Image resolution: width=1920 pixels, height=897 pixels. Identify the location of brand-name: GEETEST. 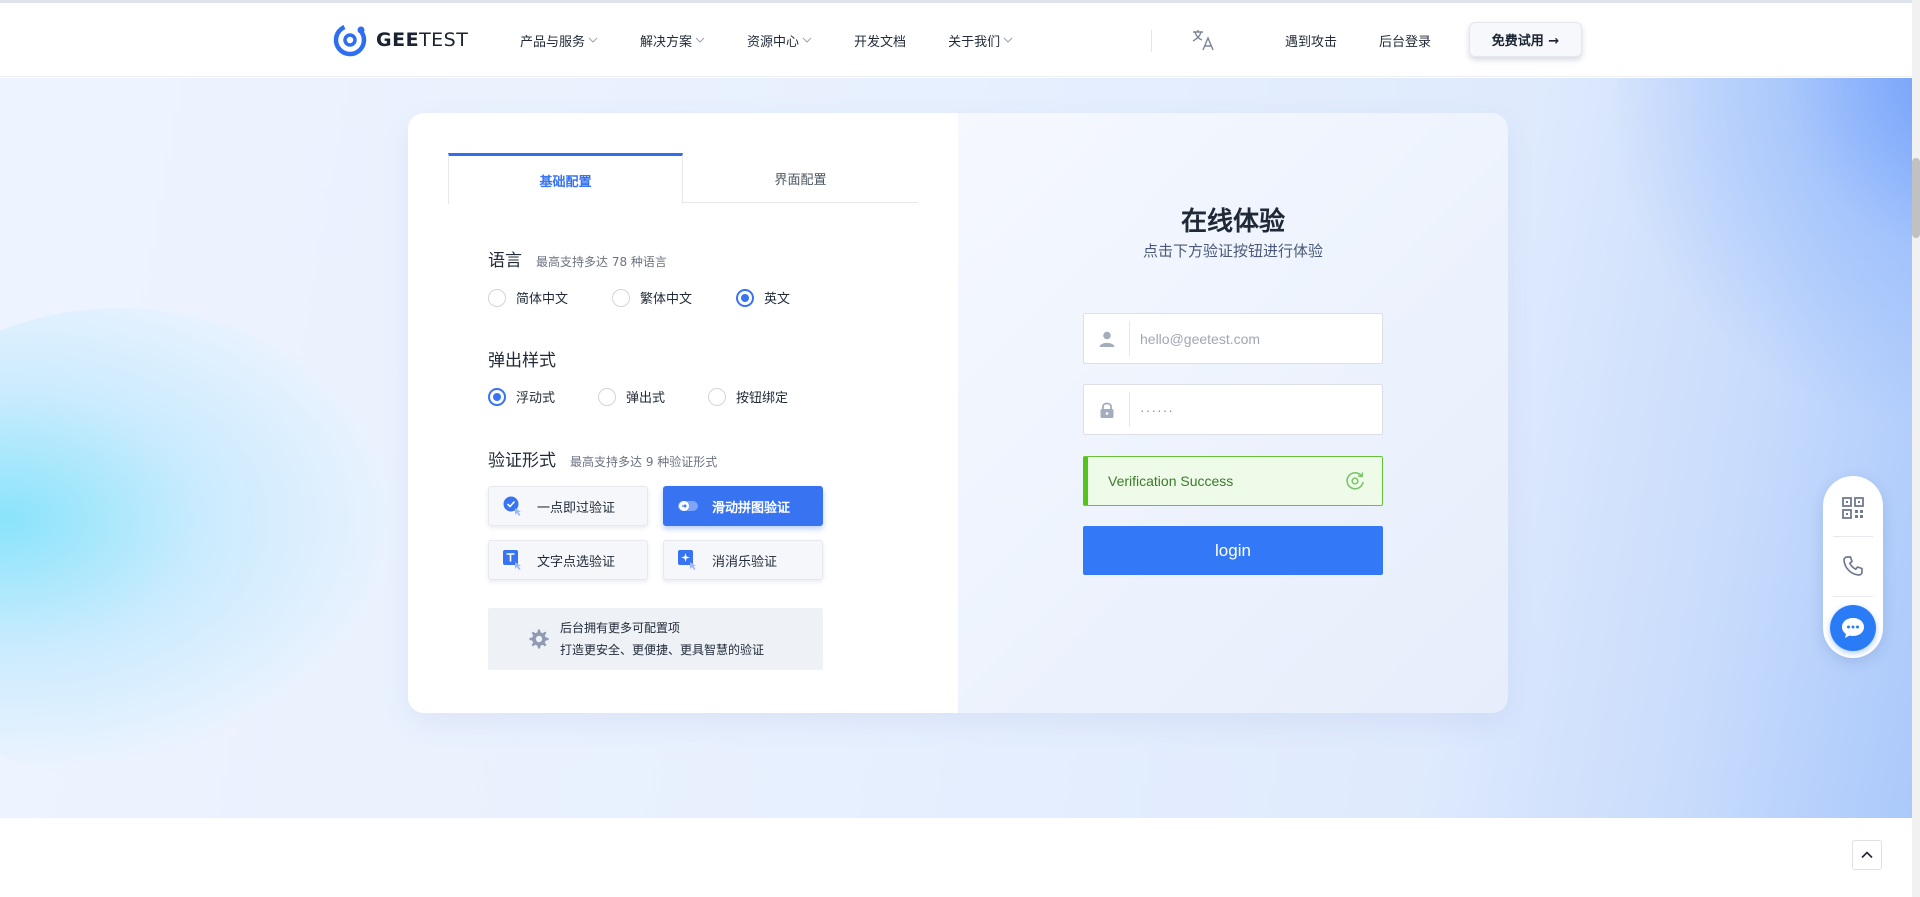
(422, 40).